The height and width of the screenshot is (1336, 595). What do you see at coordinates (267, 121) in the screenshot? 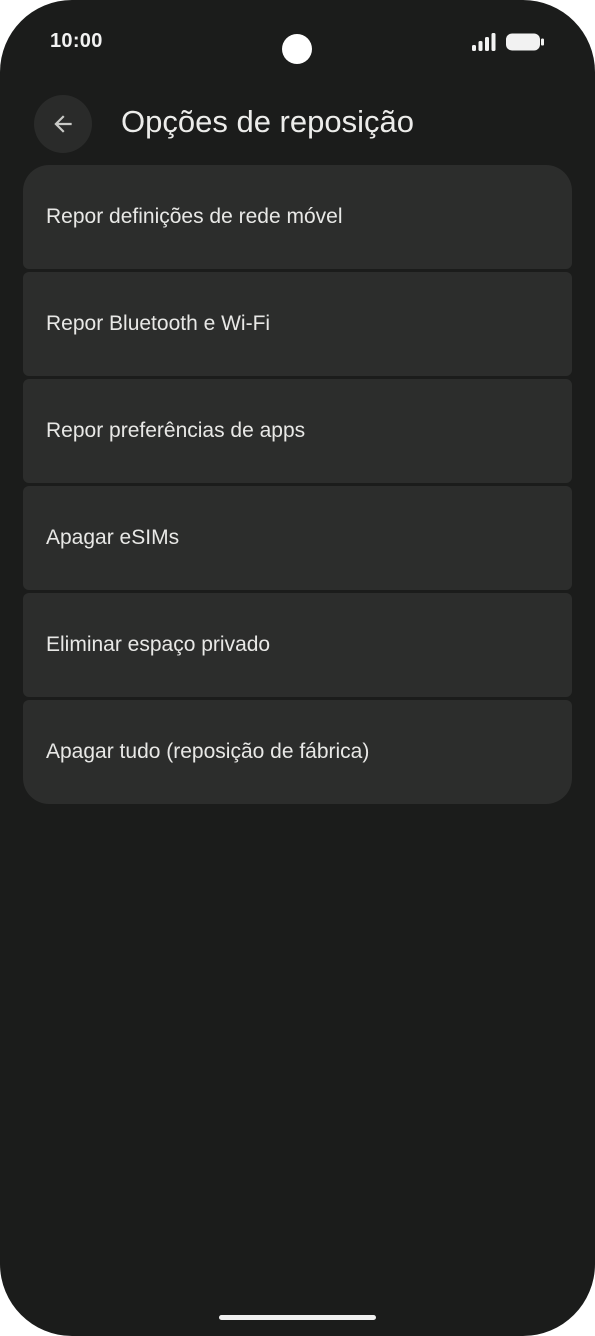
I see `page-title: Opções de reposição` at bounding box center [267, 121].